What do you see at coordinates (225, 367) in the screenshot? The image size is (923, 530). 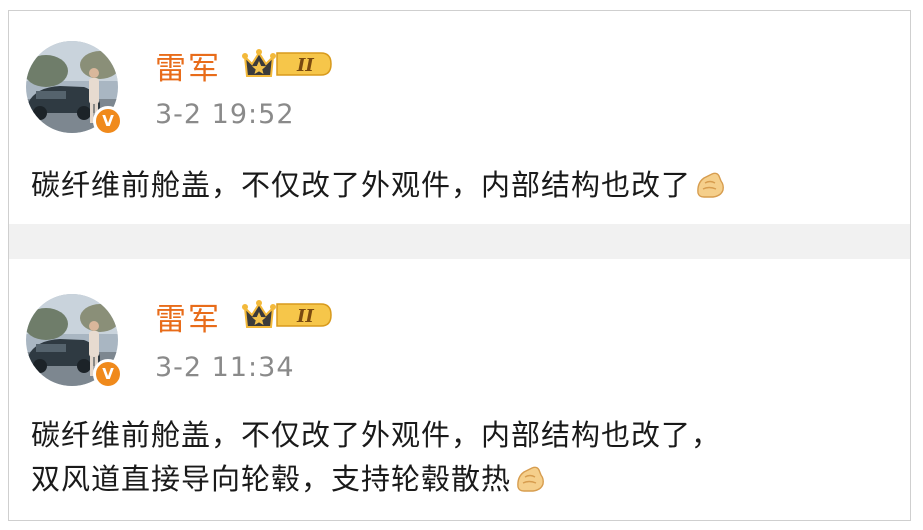 I see `post-timestamp: 3-2 11:34` at bounding box center [225, 367].